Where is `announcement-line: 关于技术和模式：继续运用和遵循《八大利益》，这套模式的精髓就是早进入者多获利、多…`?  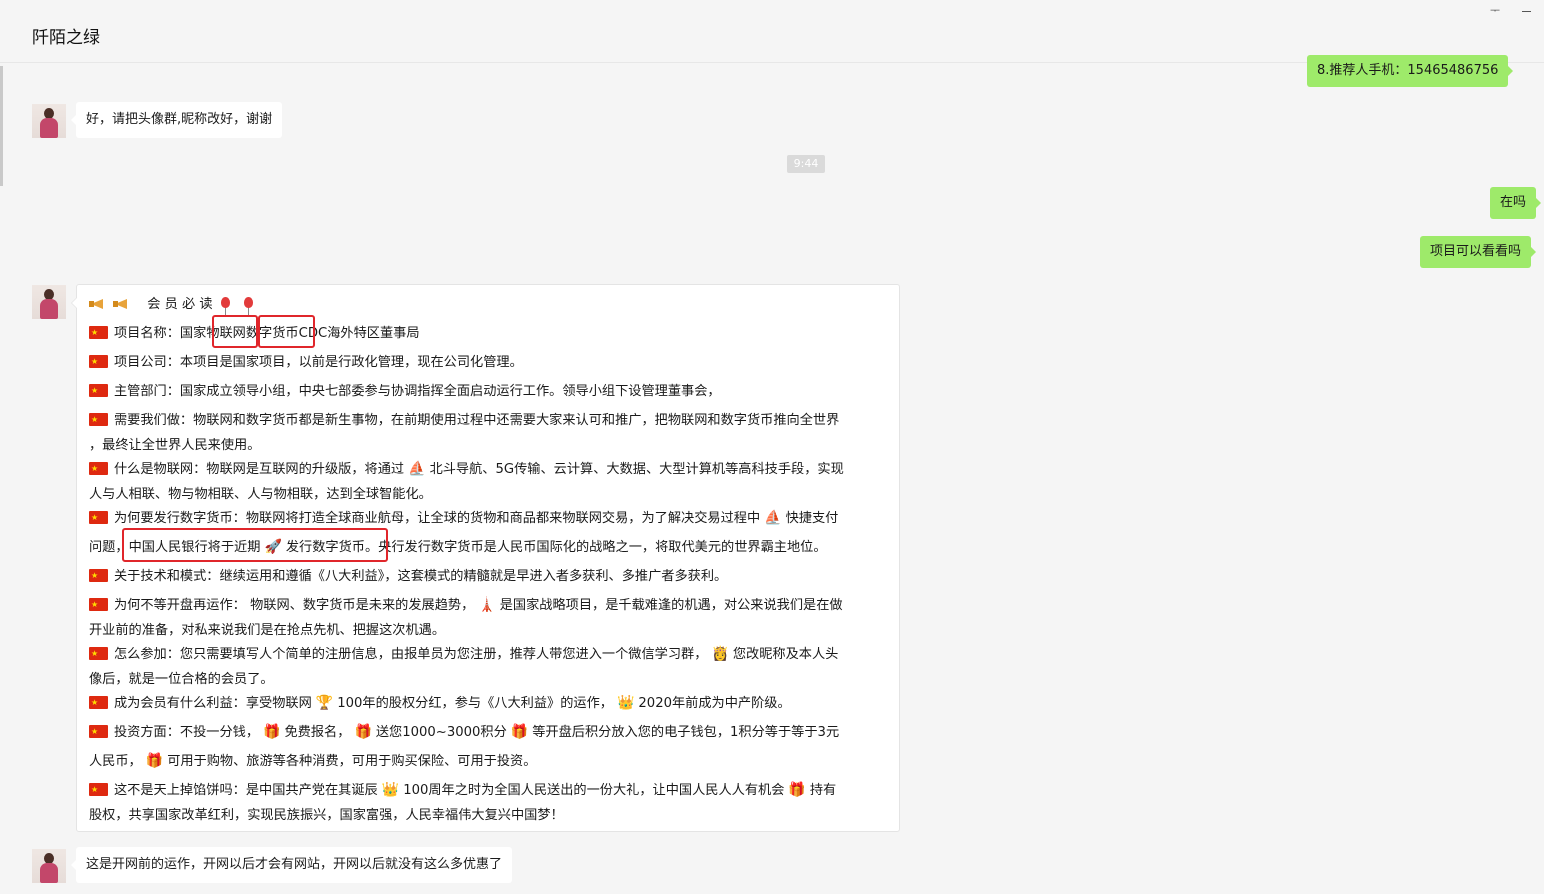
announcement-line: 关于技术和模式：继续运用和遵循《八大利益》，这套模式的精髓就是早进入者多获利、多… is located at coordinates (408, 576).